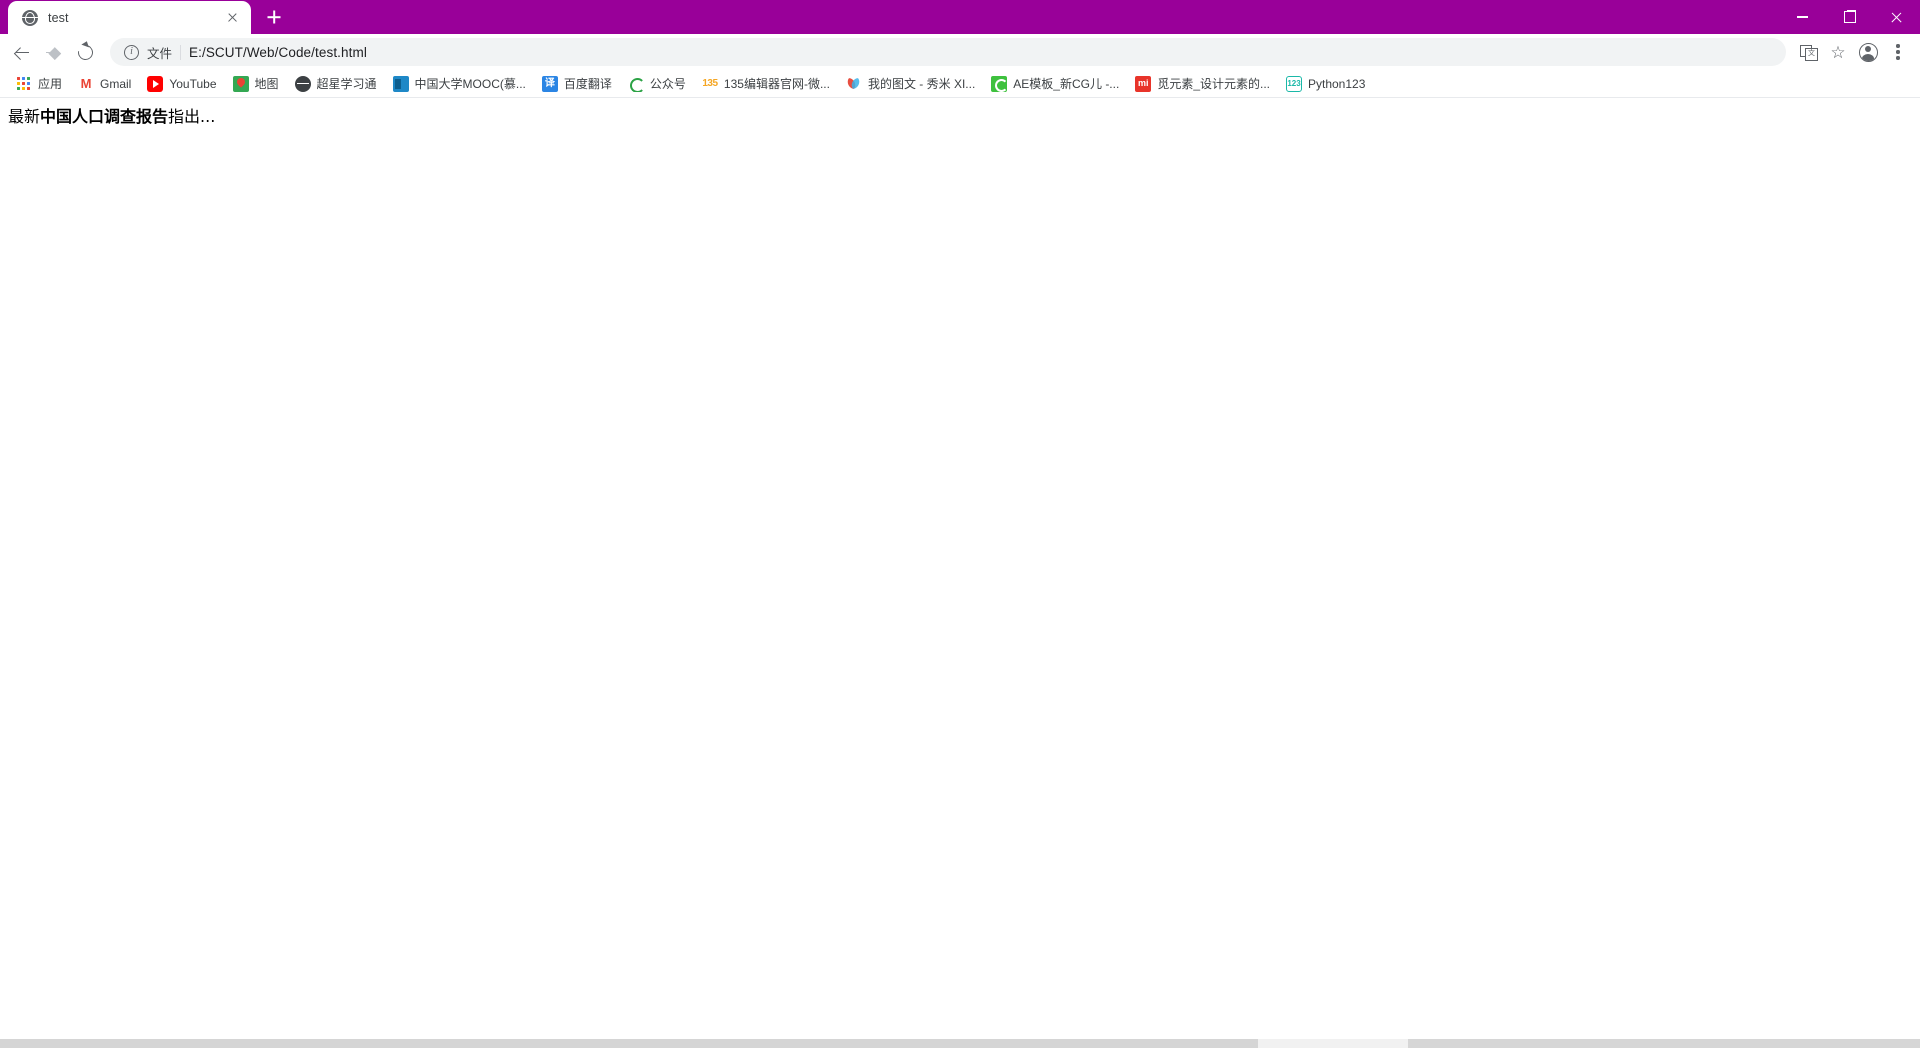  I want to click on divider, so click(181, 52).